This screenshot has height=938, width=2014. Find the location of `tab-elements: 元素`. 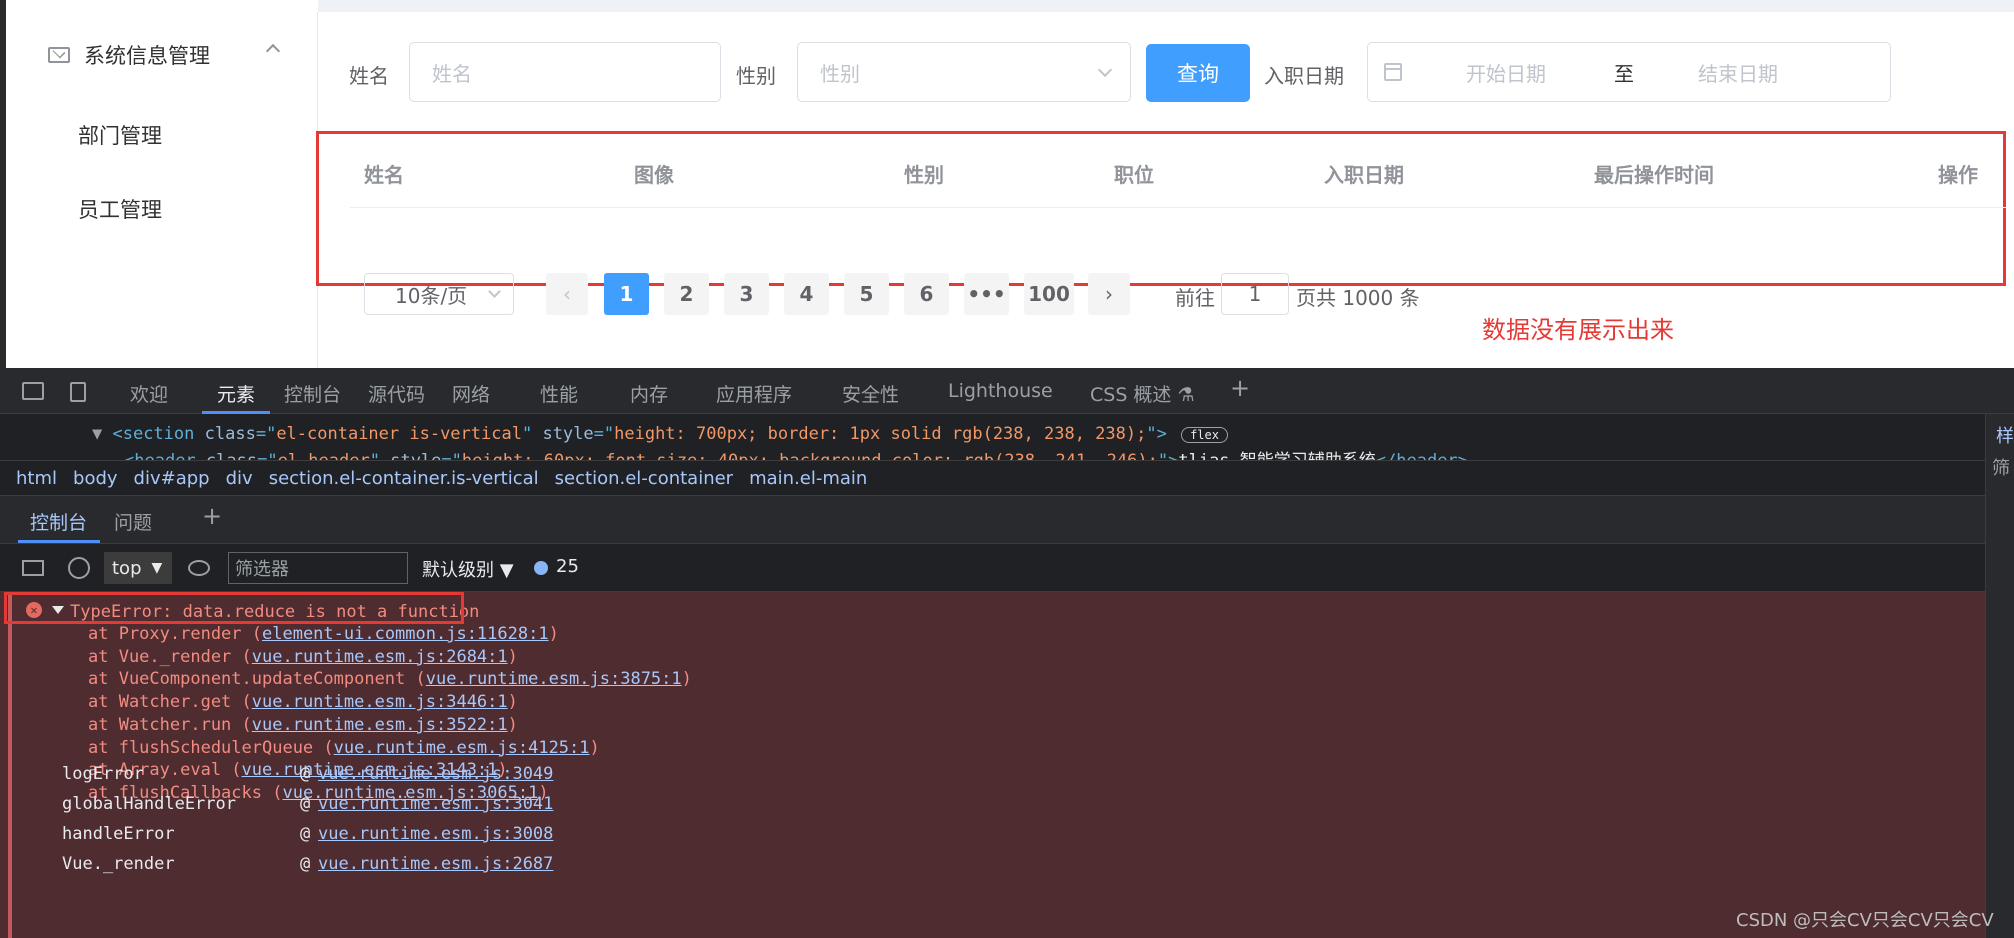

tab-elements: 元素 is located at coordinates (236, 393).